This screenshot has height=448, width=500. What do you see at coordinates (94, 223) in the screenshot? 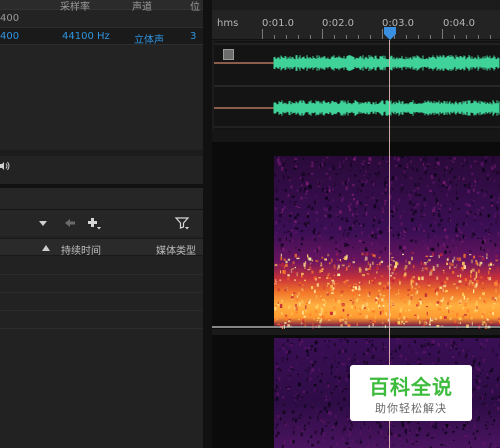
I see `add-marker-icon` at bounding box center [94, 223].